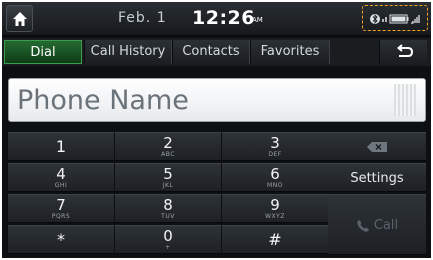  I want to click on key-digit: #, so click(275, 239).